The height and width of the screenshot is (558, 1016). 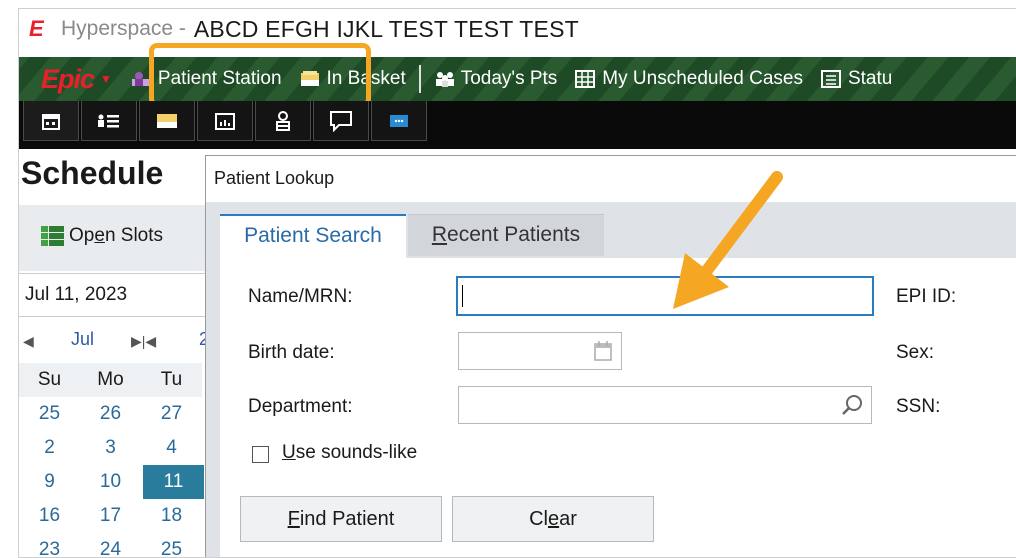 I want to click on calendar-day: 27, so click(x=171, y=414).